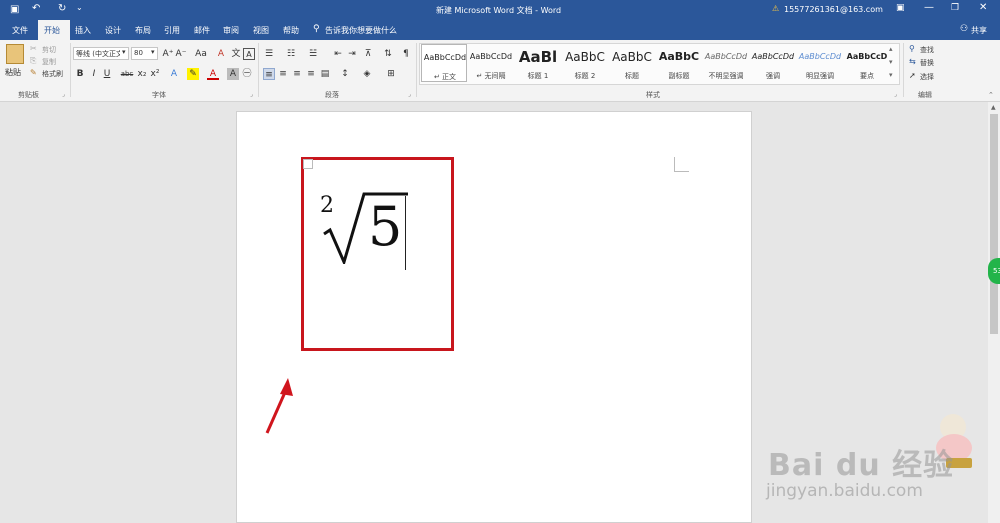 This screenshot has height=523, width=1000. What do you see at coordinates (79, 7) in the screenshot?
I see `quick-access-dropdown-icon: ⌄` at bounding box center [79, 7].